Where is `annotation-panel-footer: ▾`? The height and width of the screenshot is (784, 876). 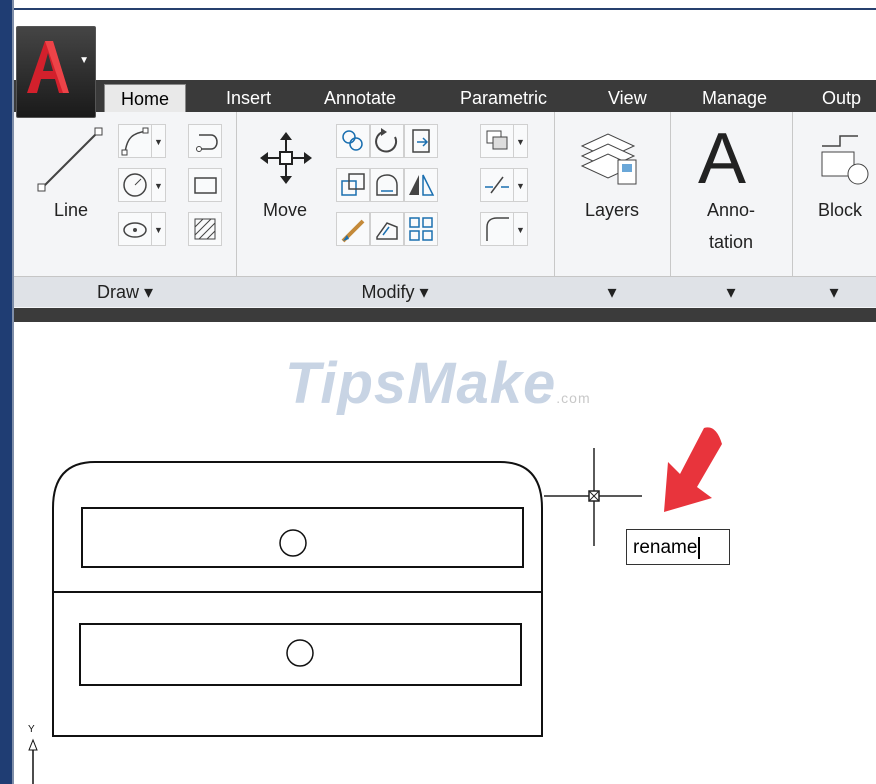 annotation-panel-footer: ▾ is located at coordinates (731, 291).